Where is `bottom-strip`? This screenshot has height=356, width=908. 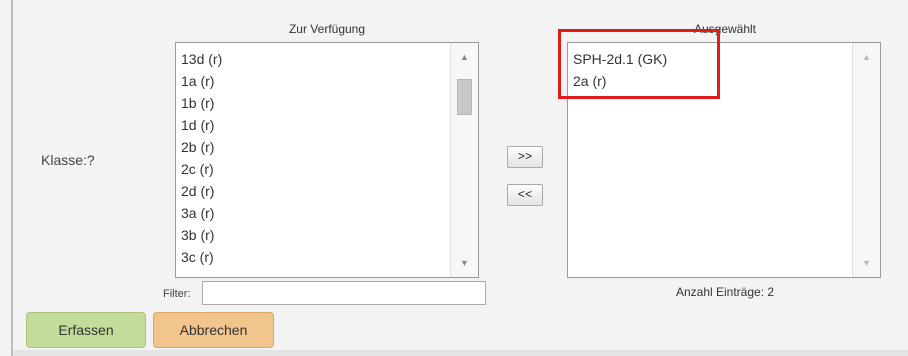
bottom-strip is located at coordinates (460, 353).